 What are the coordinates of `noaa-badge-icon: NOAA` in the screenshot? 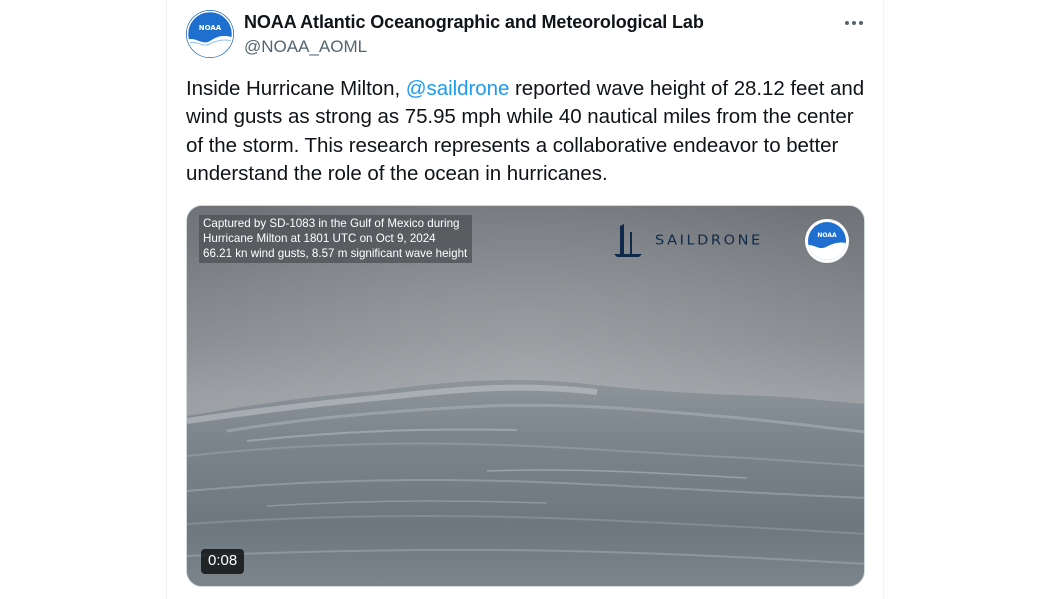 It's located at (827, 241).